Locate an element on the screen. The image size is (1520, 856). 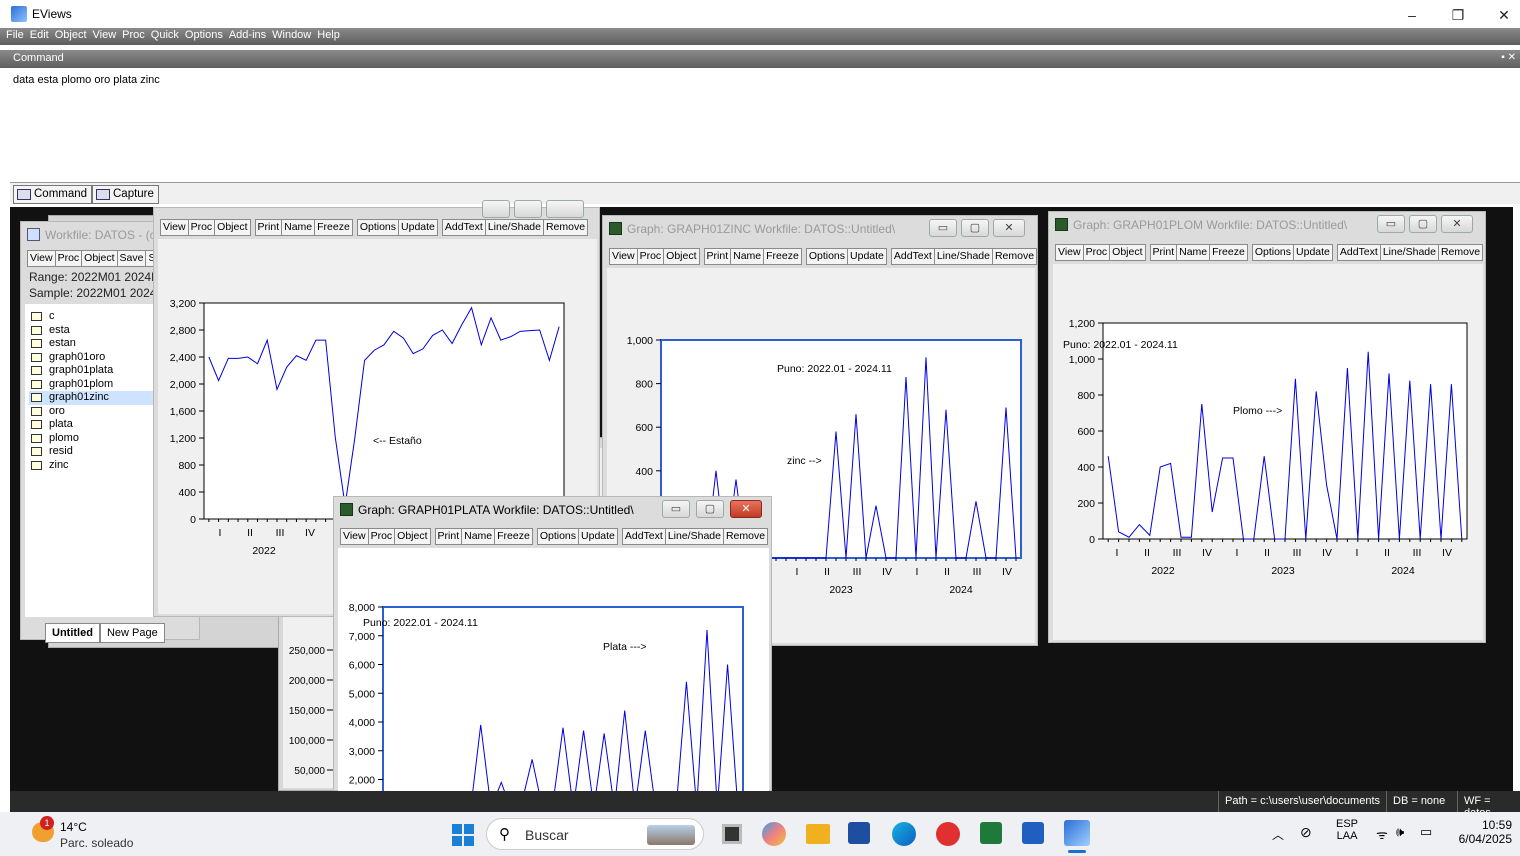
brave-browser-icon is located at coordinates (948, 834).